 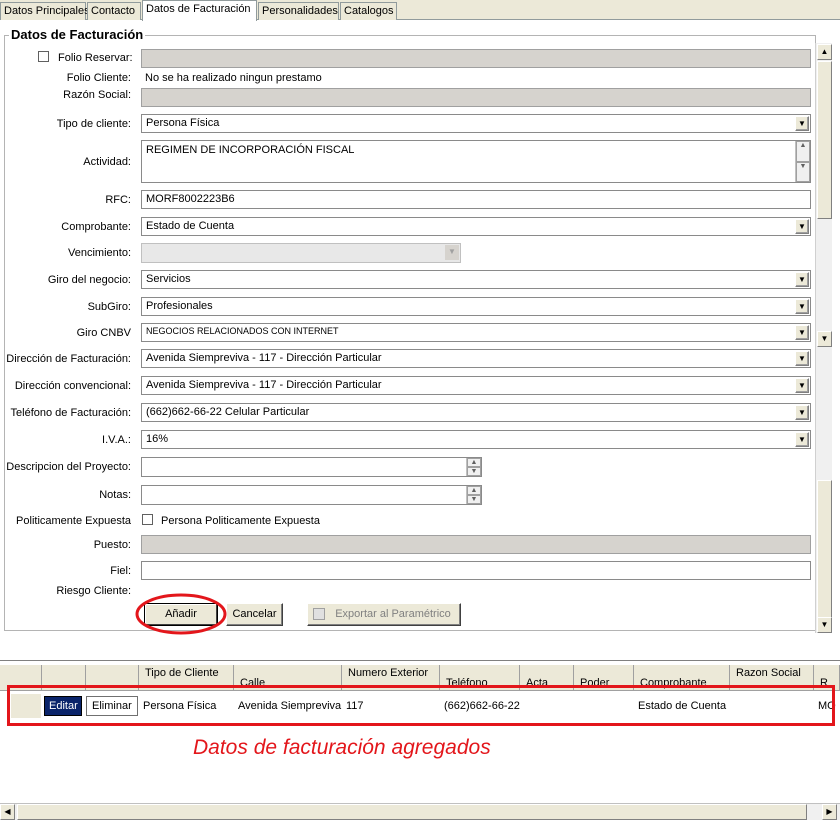 What do you see at coordinates (45, 11) in the screenshot?
I see `tab-datos-principales: Datos Principales` at bounding box center [45, 11].